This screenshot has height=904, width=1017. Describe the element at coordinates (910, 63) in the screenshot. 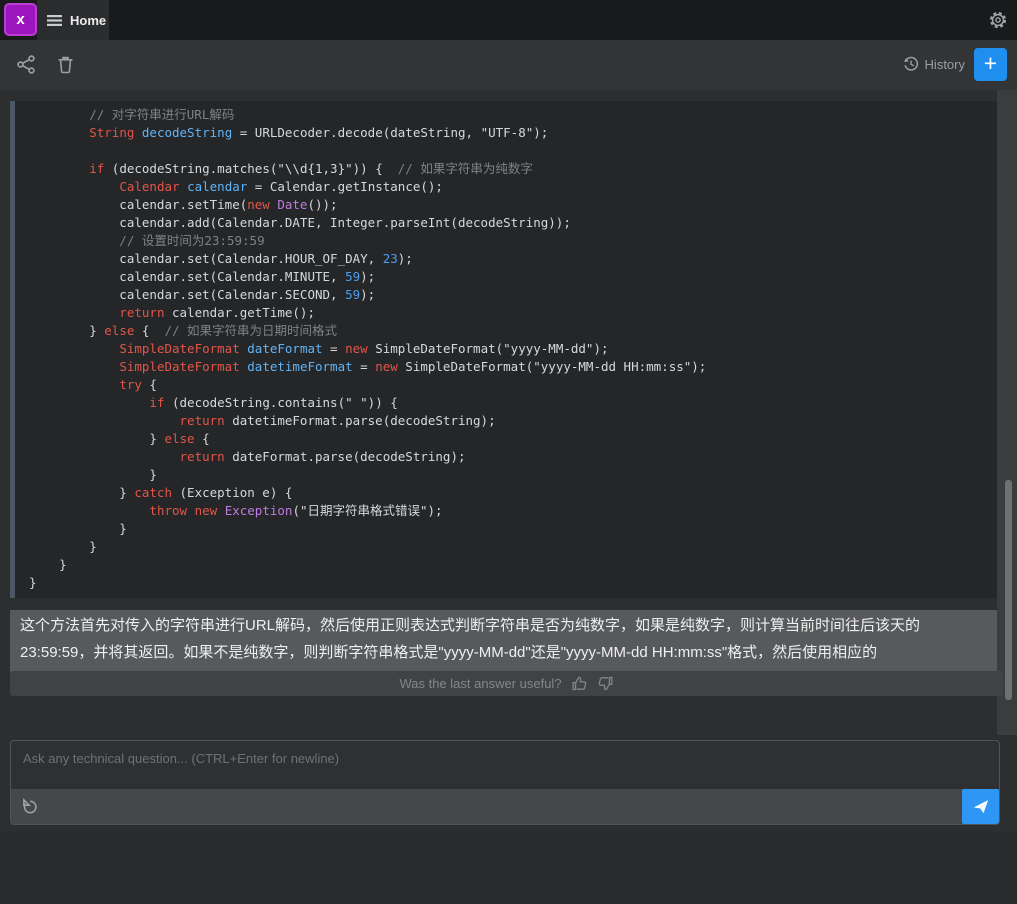

I see `history-icon` at that location.